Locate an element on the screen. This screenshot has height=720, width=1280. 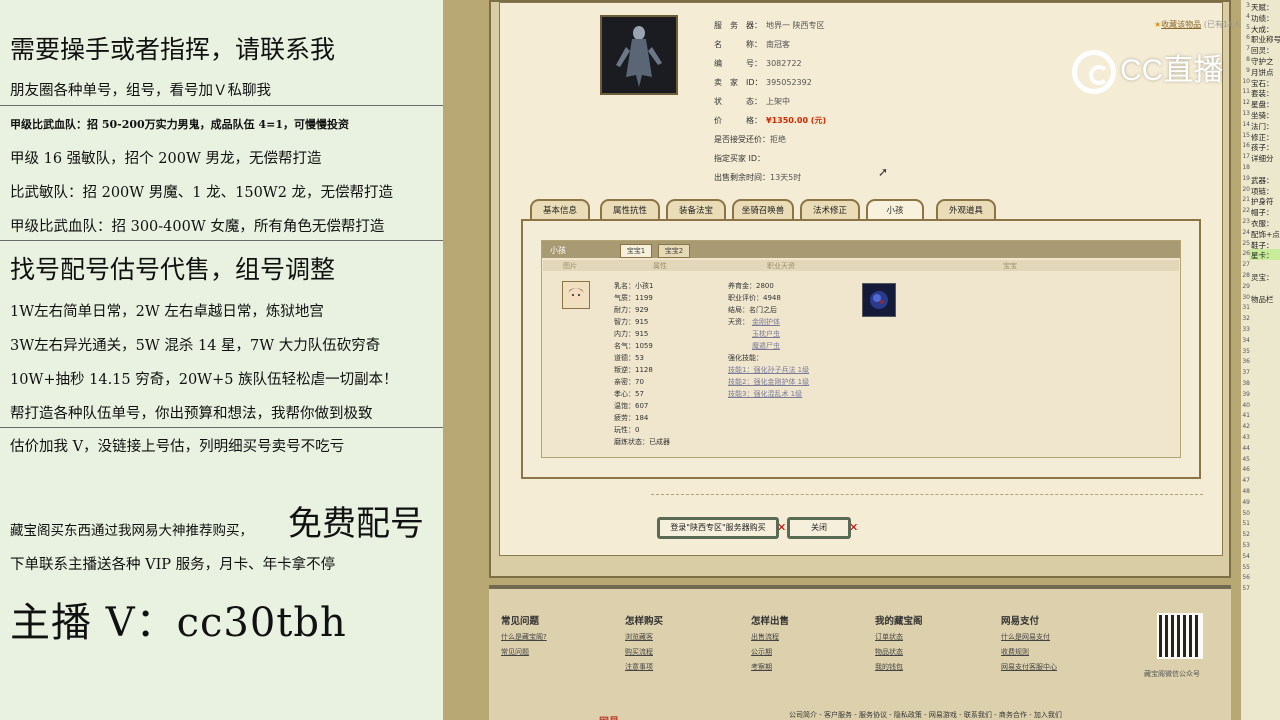
tab-basic-info: 基本信息 is located at coordinates (560, 210).